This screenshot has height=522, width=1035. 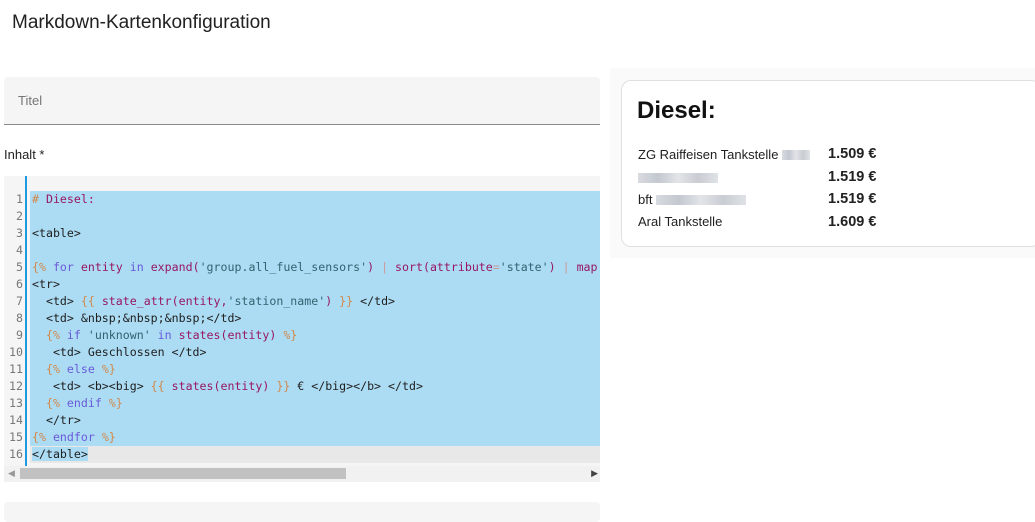 I want to click on station-name: Aral Tankstelle, so click(x=680, y=222).